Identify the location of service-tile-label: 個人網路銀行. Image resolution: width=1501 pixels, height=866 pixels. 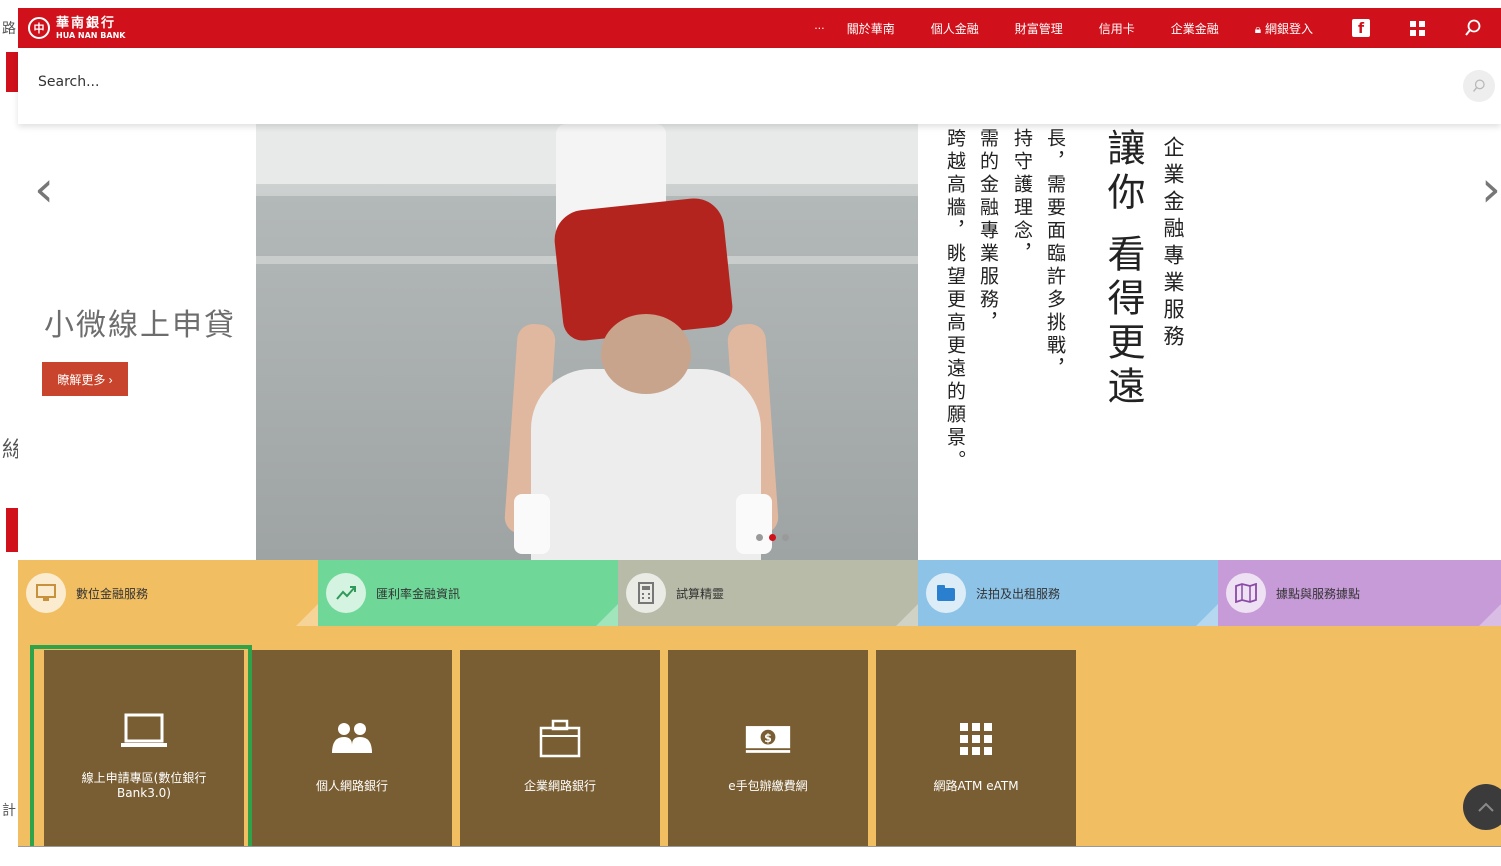
(351, 785).